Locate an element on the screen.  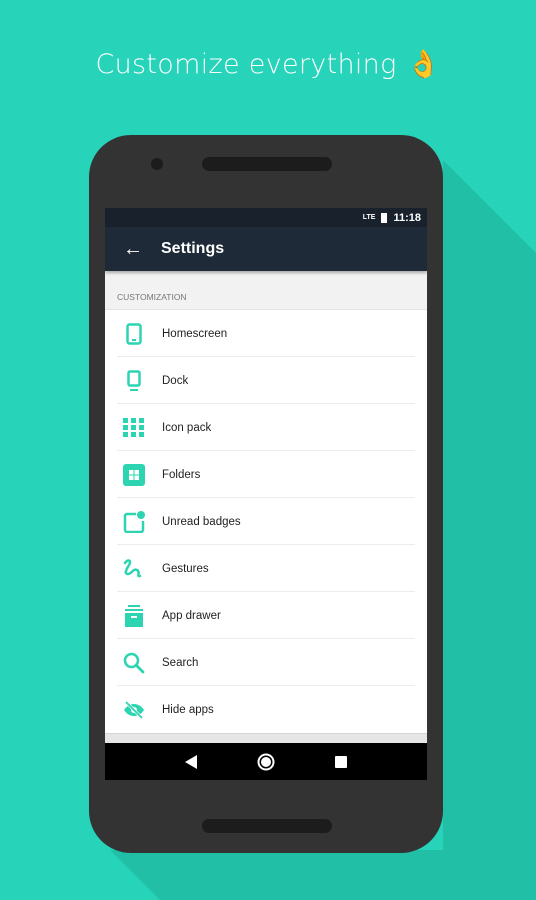
battery-icon is located at coordinates (384, 217).